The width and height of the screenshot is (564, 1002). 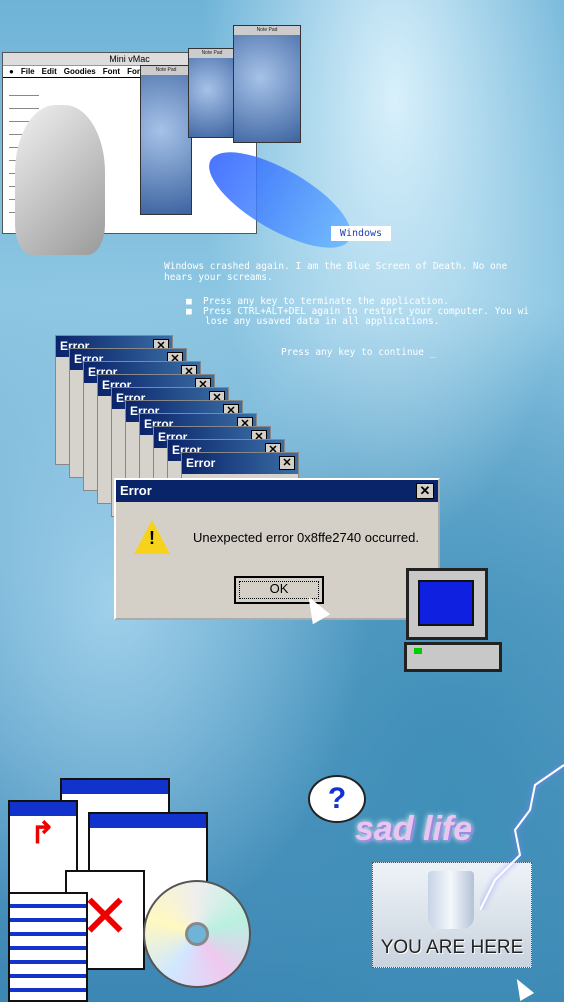 What do you see at coordinates (452, 947) in the screenshot?
I see `recycle-bin-caption: YOU ARE HERE` at bounding box center [452, 947].